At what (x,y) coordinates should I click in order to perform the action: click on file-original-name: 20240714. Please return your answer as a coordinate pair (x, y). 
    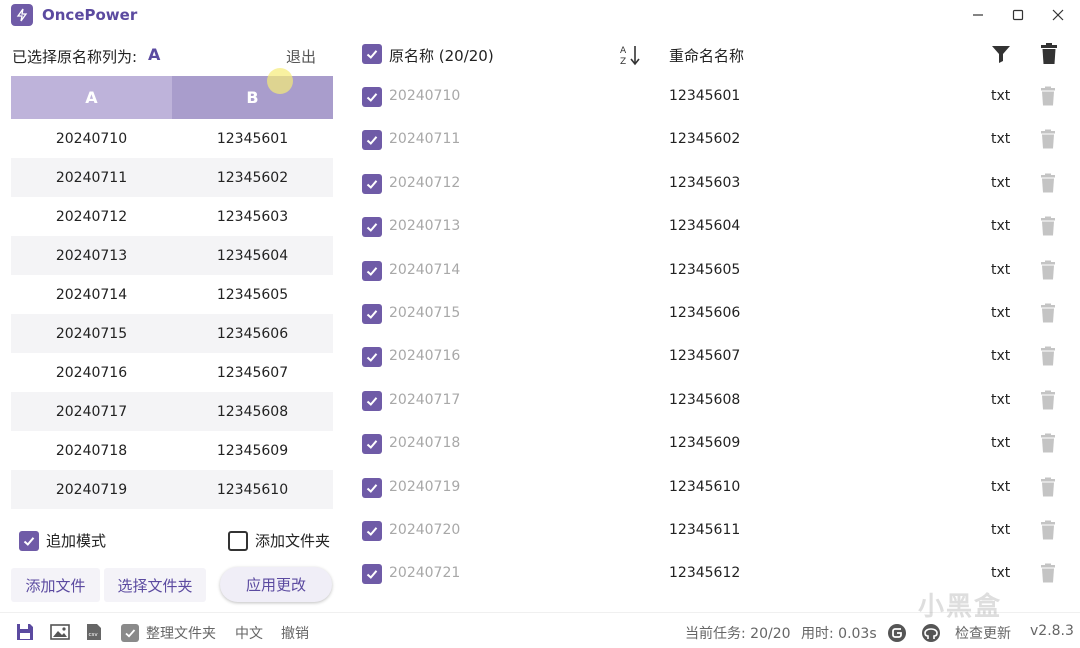
    Looking at the image, I should click on (425, 269).